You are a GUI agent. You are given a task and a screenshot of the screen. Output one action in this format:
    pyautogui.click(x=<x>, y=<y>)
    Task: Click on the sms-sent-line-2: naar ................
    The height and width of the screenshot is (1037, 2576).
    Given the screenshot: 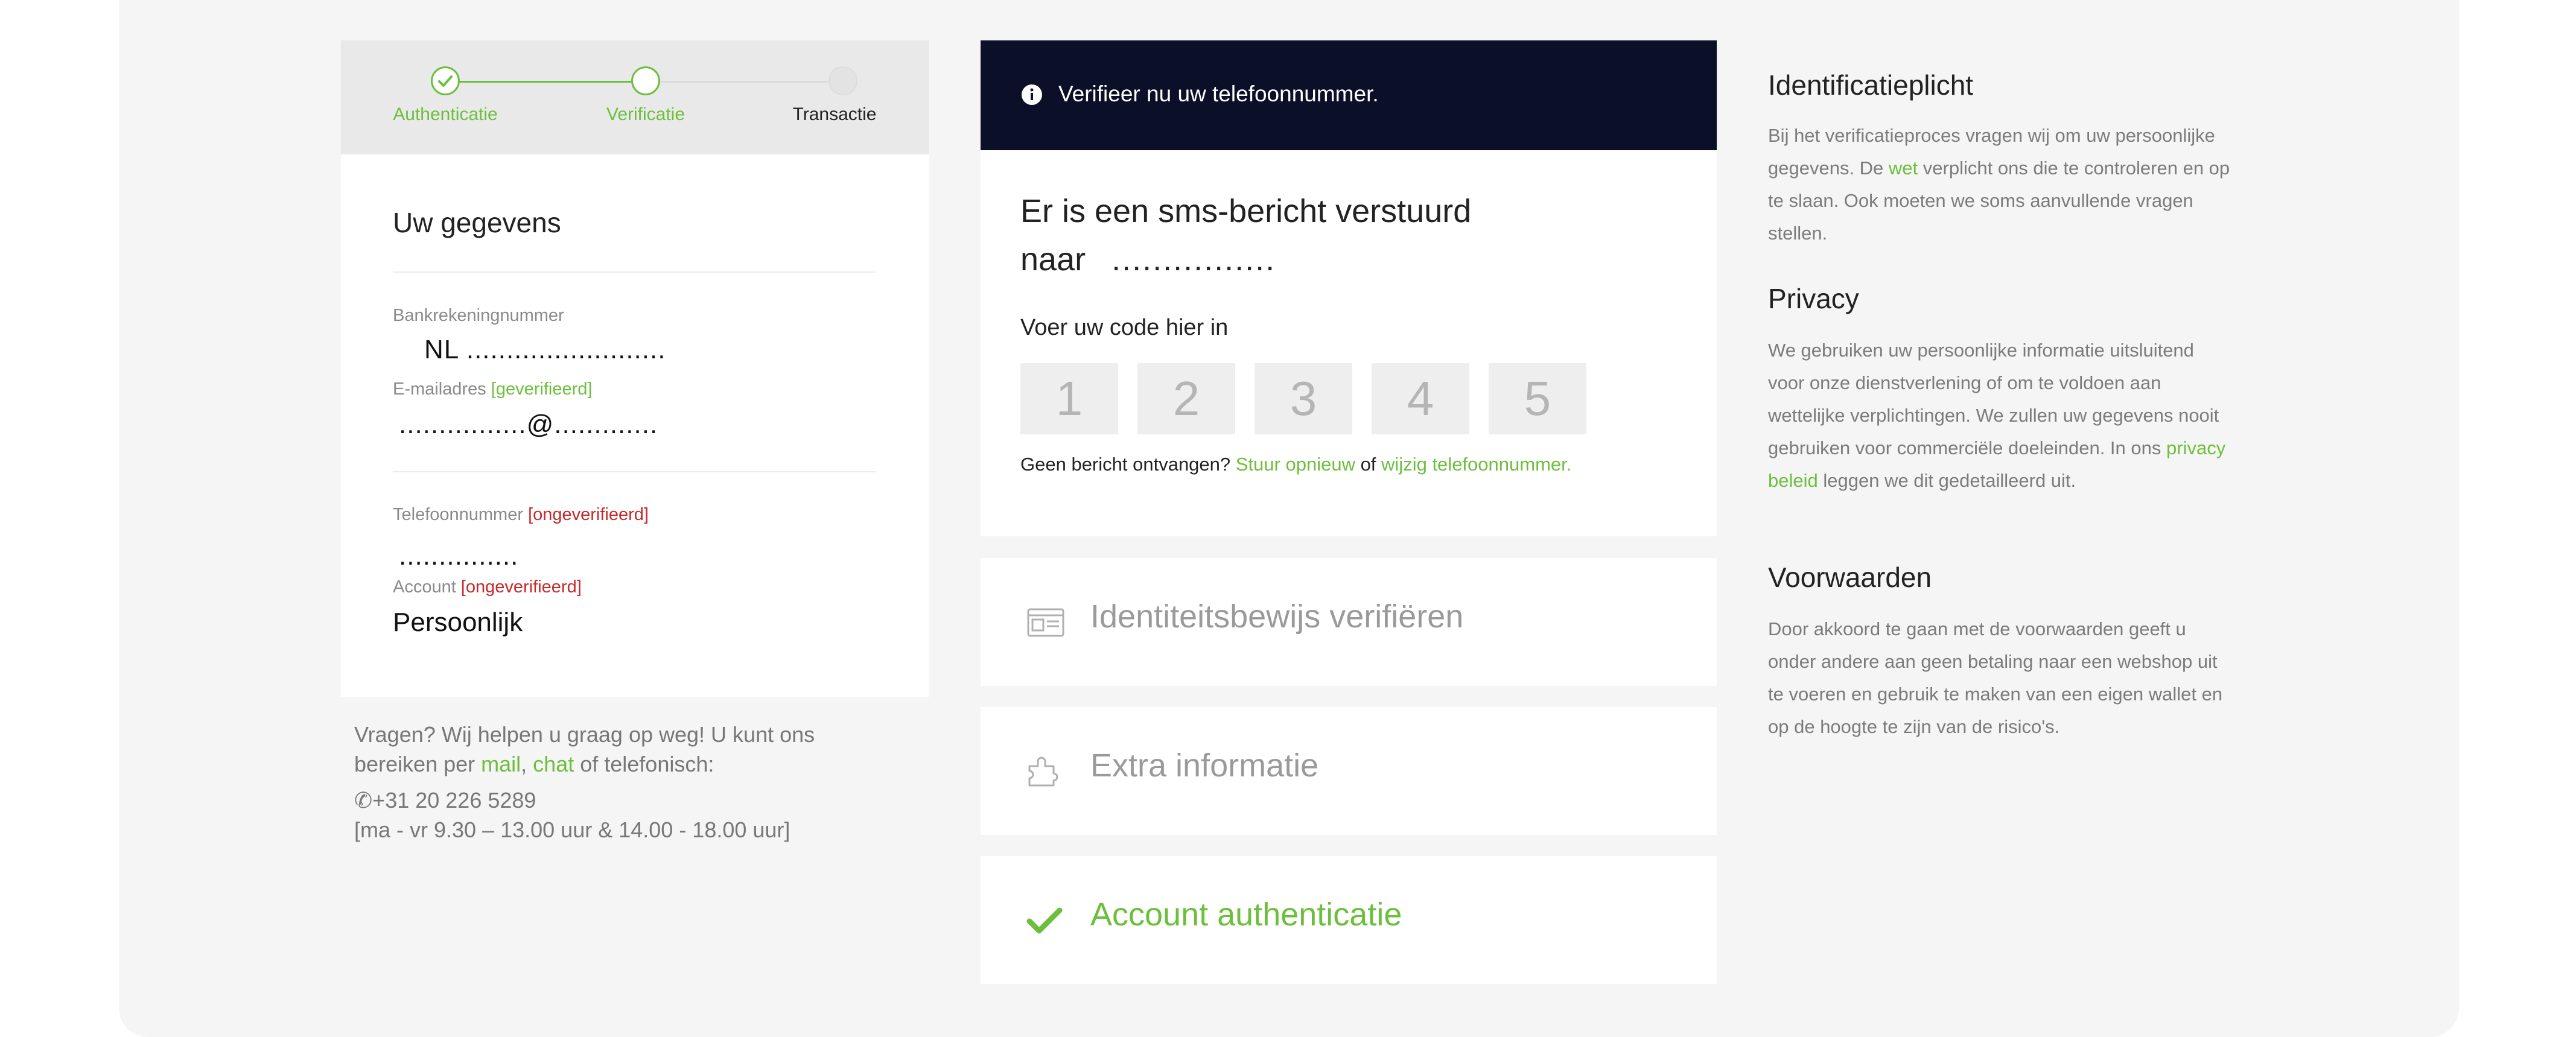 What is the action you would take?
    pyautogui.click(x=1148, y=259)
    